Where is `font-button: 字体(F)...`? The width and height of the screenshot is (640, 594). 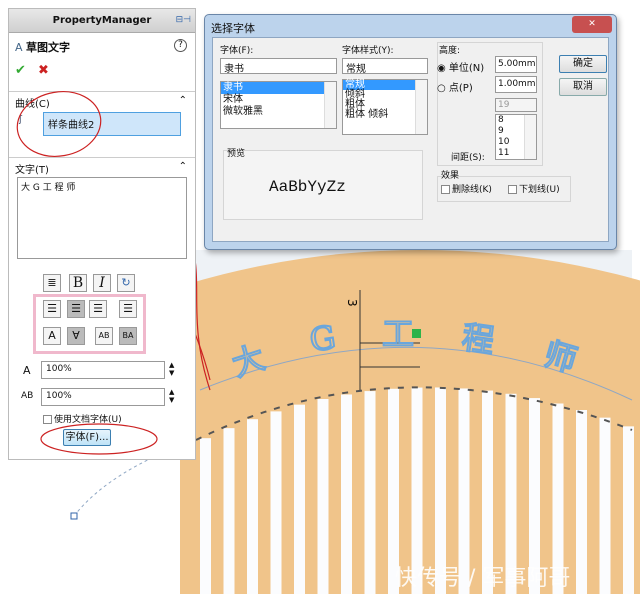 font-button: 字体(F)... is located at coordinates (87, 437).